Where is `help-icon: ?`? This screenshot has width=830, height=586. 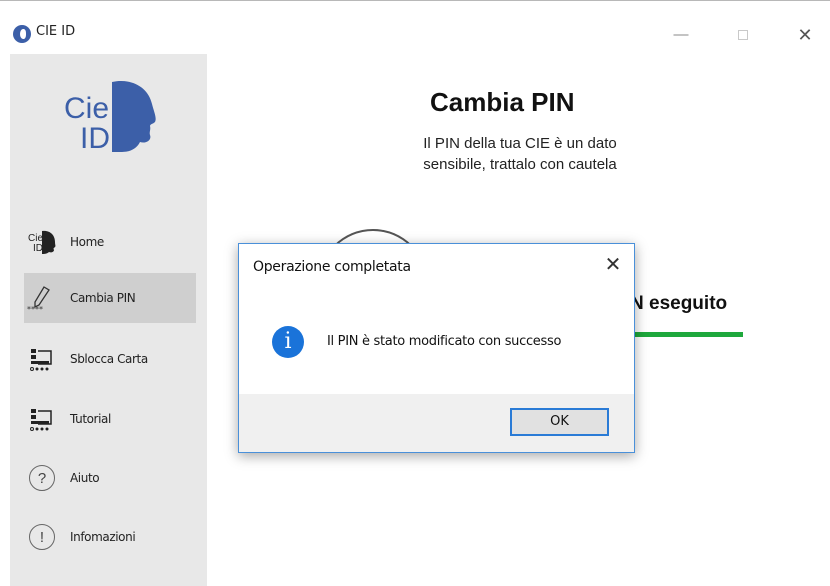 help-icon: ? is located at coordinates (42, 478).